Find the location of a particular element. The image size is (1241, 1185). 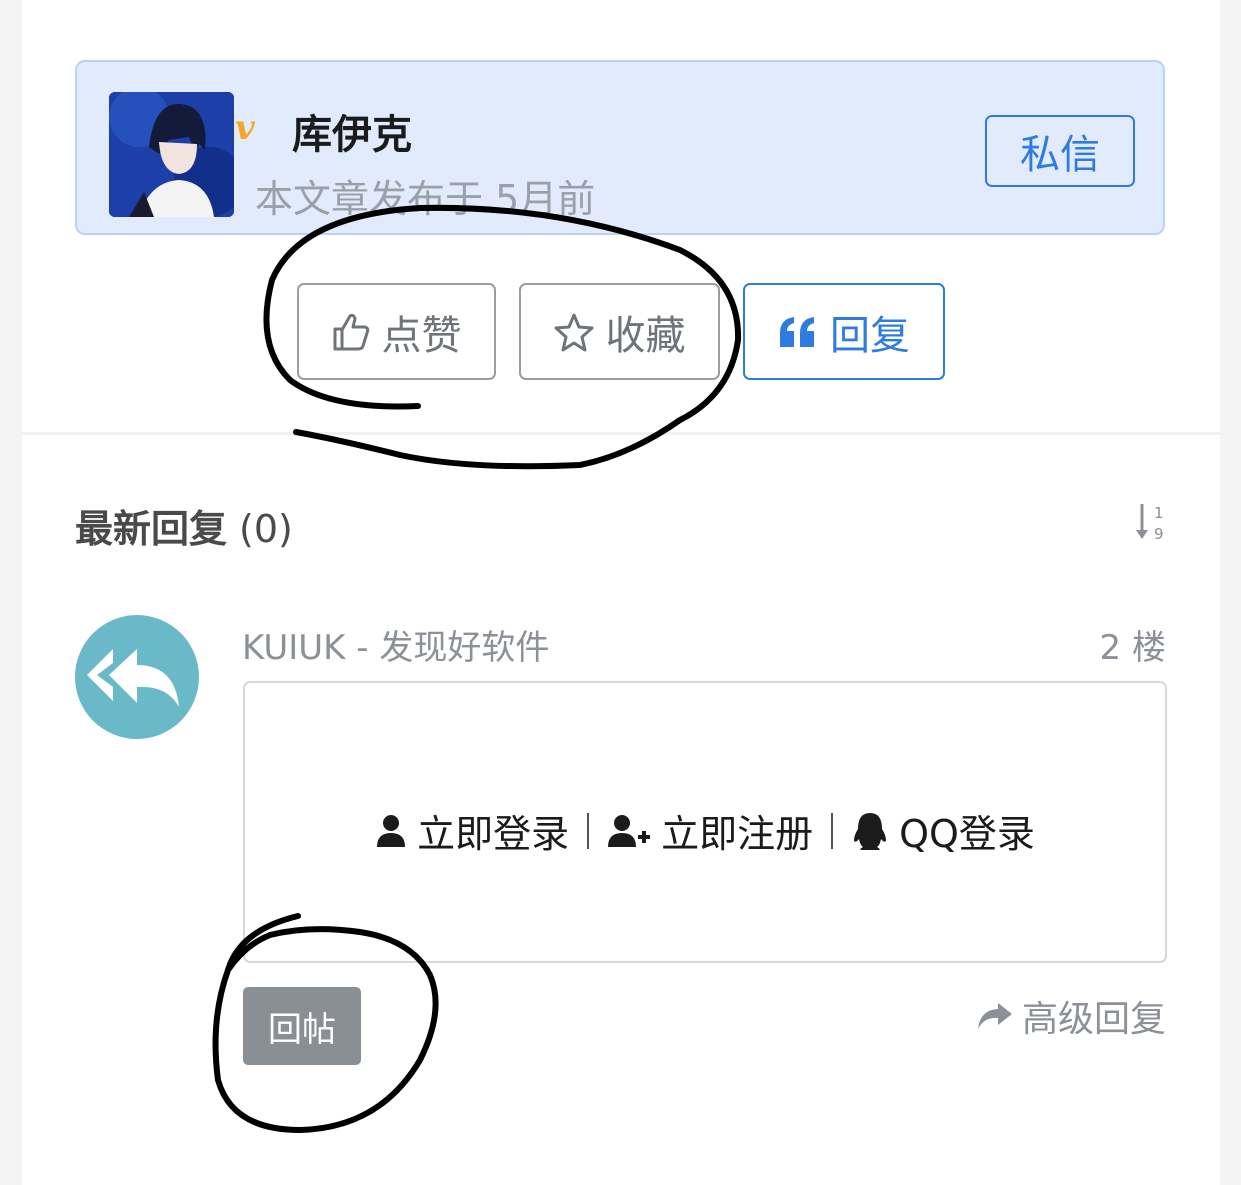

favorite-label: 收藏 is located at coordinates (645, 335).